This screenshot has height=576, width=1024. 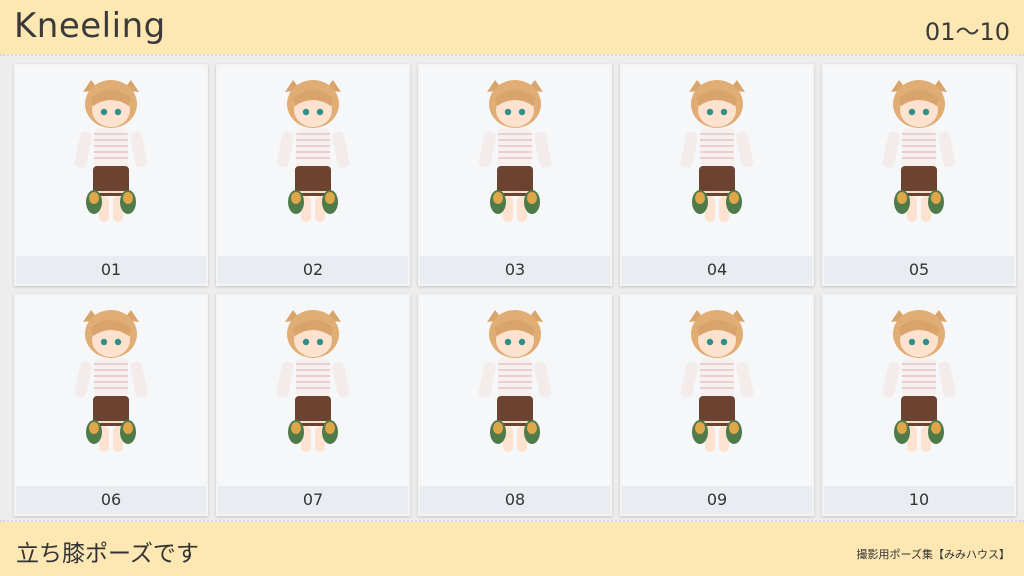 I want to click on header-bar: Kneeling 01〜10, so click(x=512, y=27).